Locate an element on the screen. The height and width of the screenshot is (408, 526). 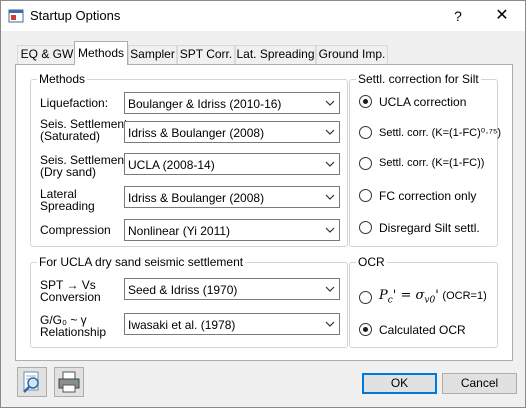
tab-ground-imp: Ground Imp. is located at coordinates (352, 54).